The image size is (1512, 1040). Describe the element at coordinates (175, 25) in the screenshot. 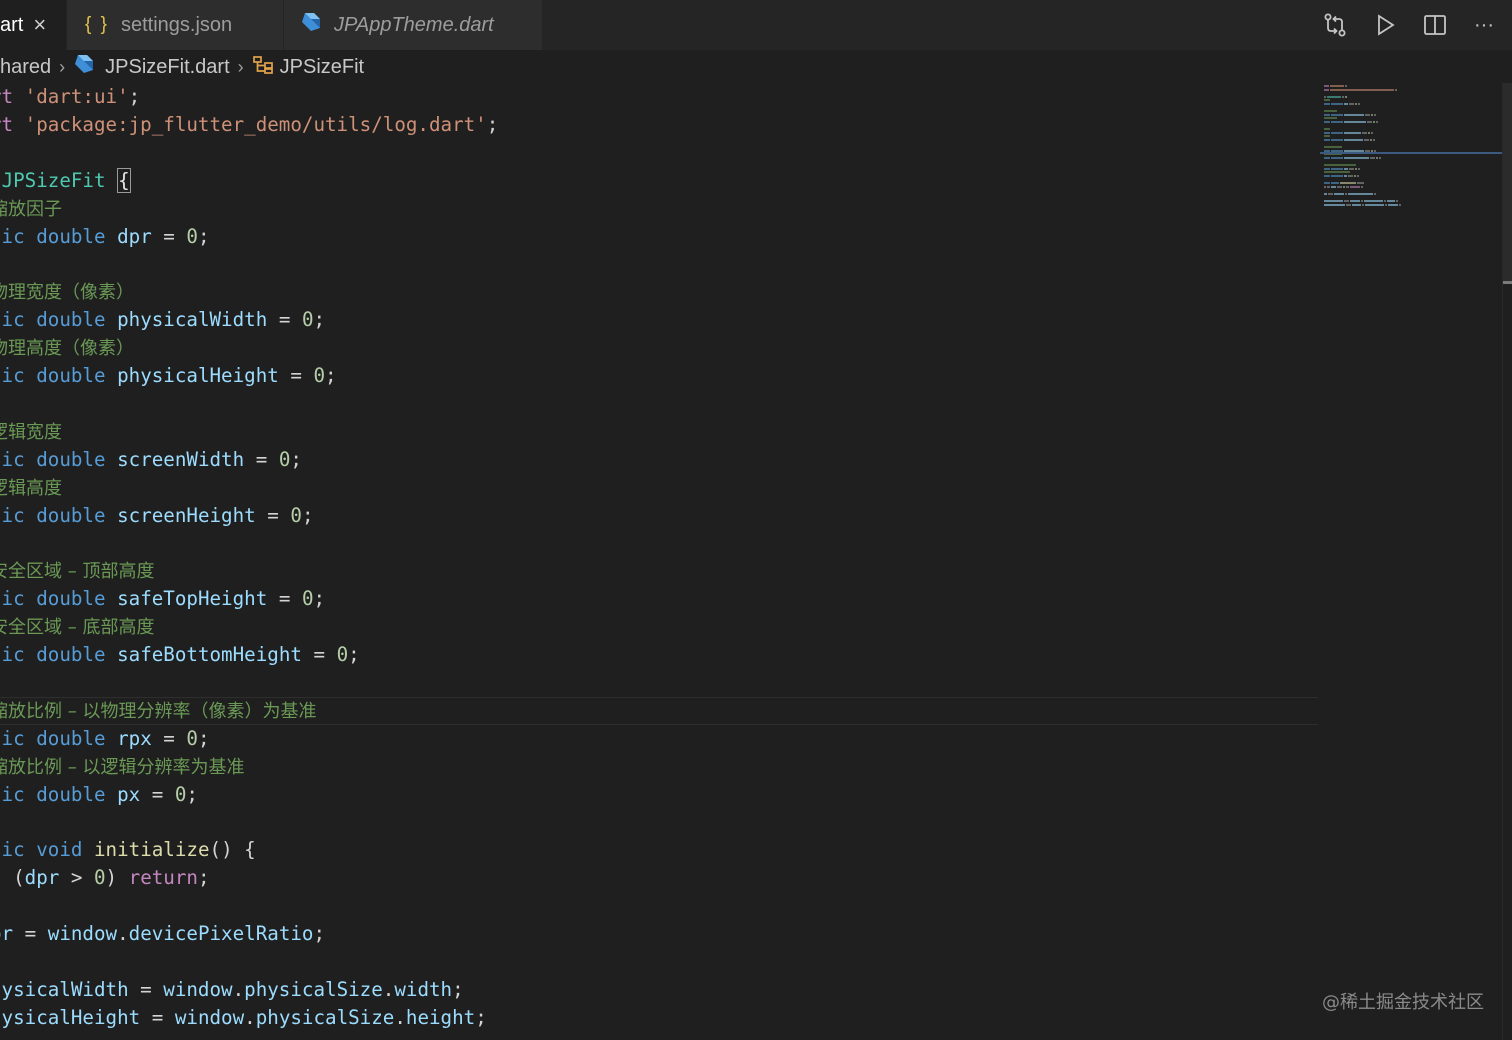

I see `tab-settings-json: { } settings.json` at that location.